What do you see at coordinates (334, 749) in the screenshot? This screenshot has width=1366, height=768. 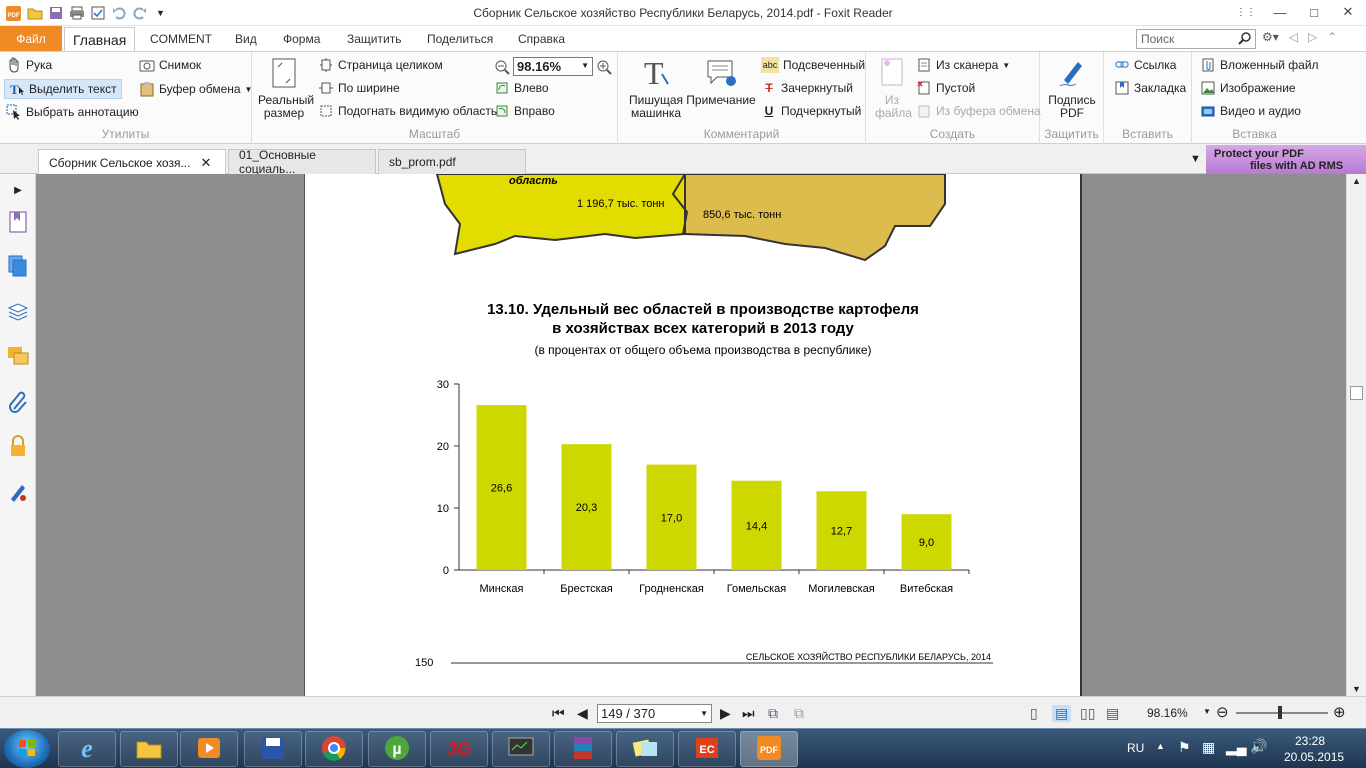 I see `taskbar-chrome` at bounding box center [334, 749].